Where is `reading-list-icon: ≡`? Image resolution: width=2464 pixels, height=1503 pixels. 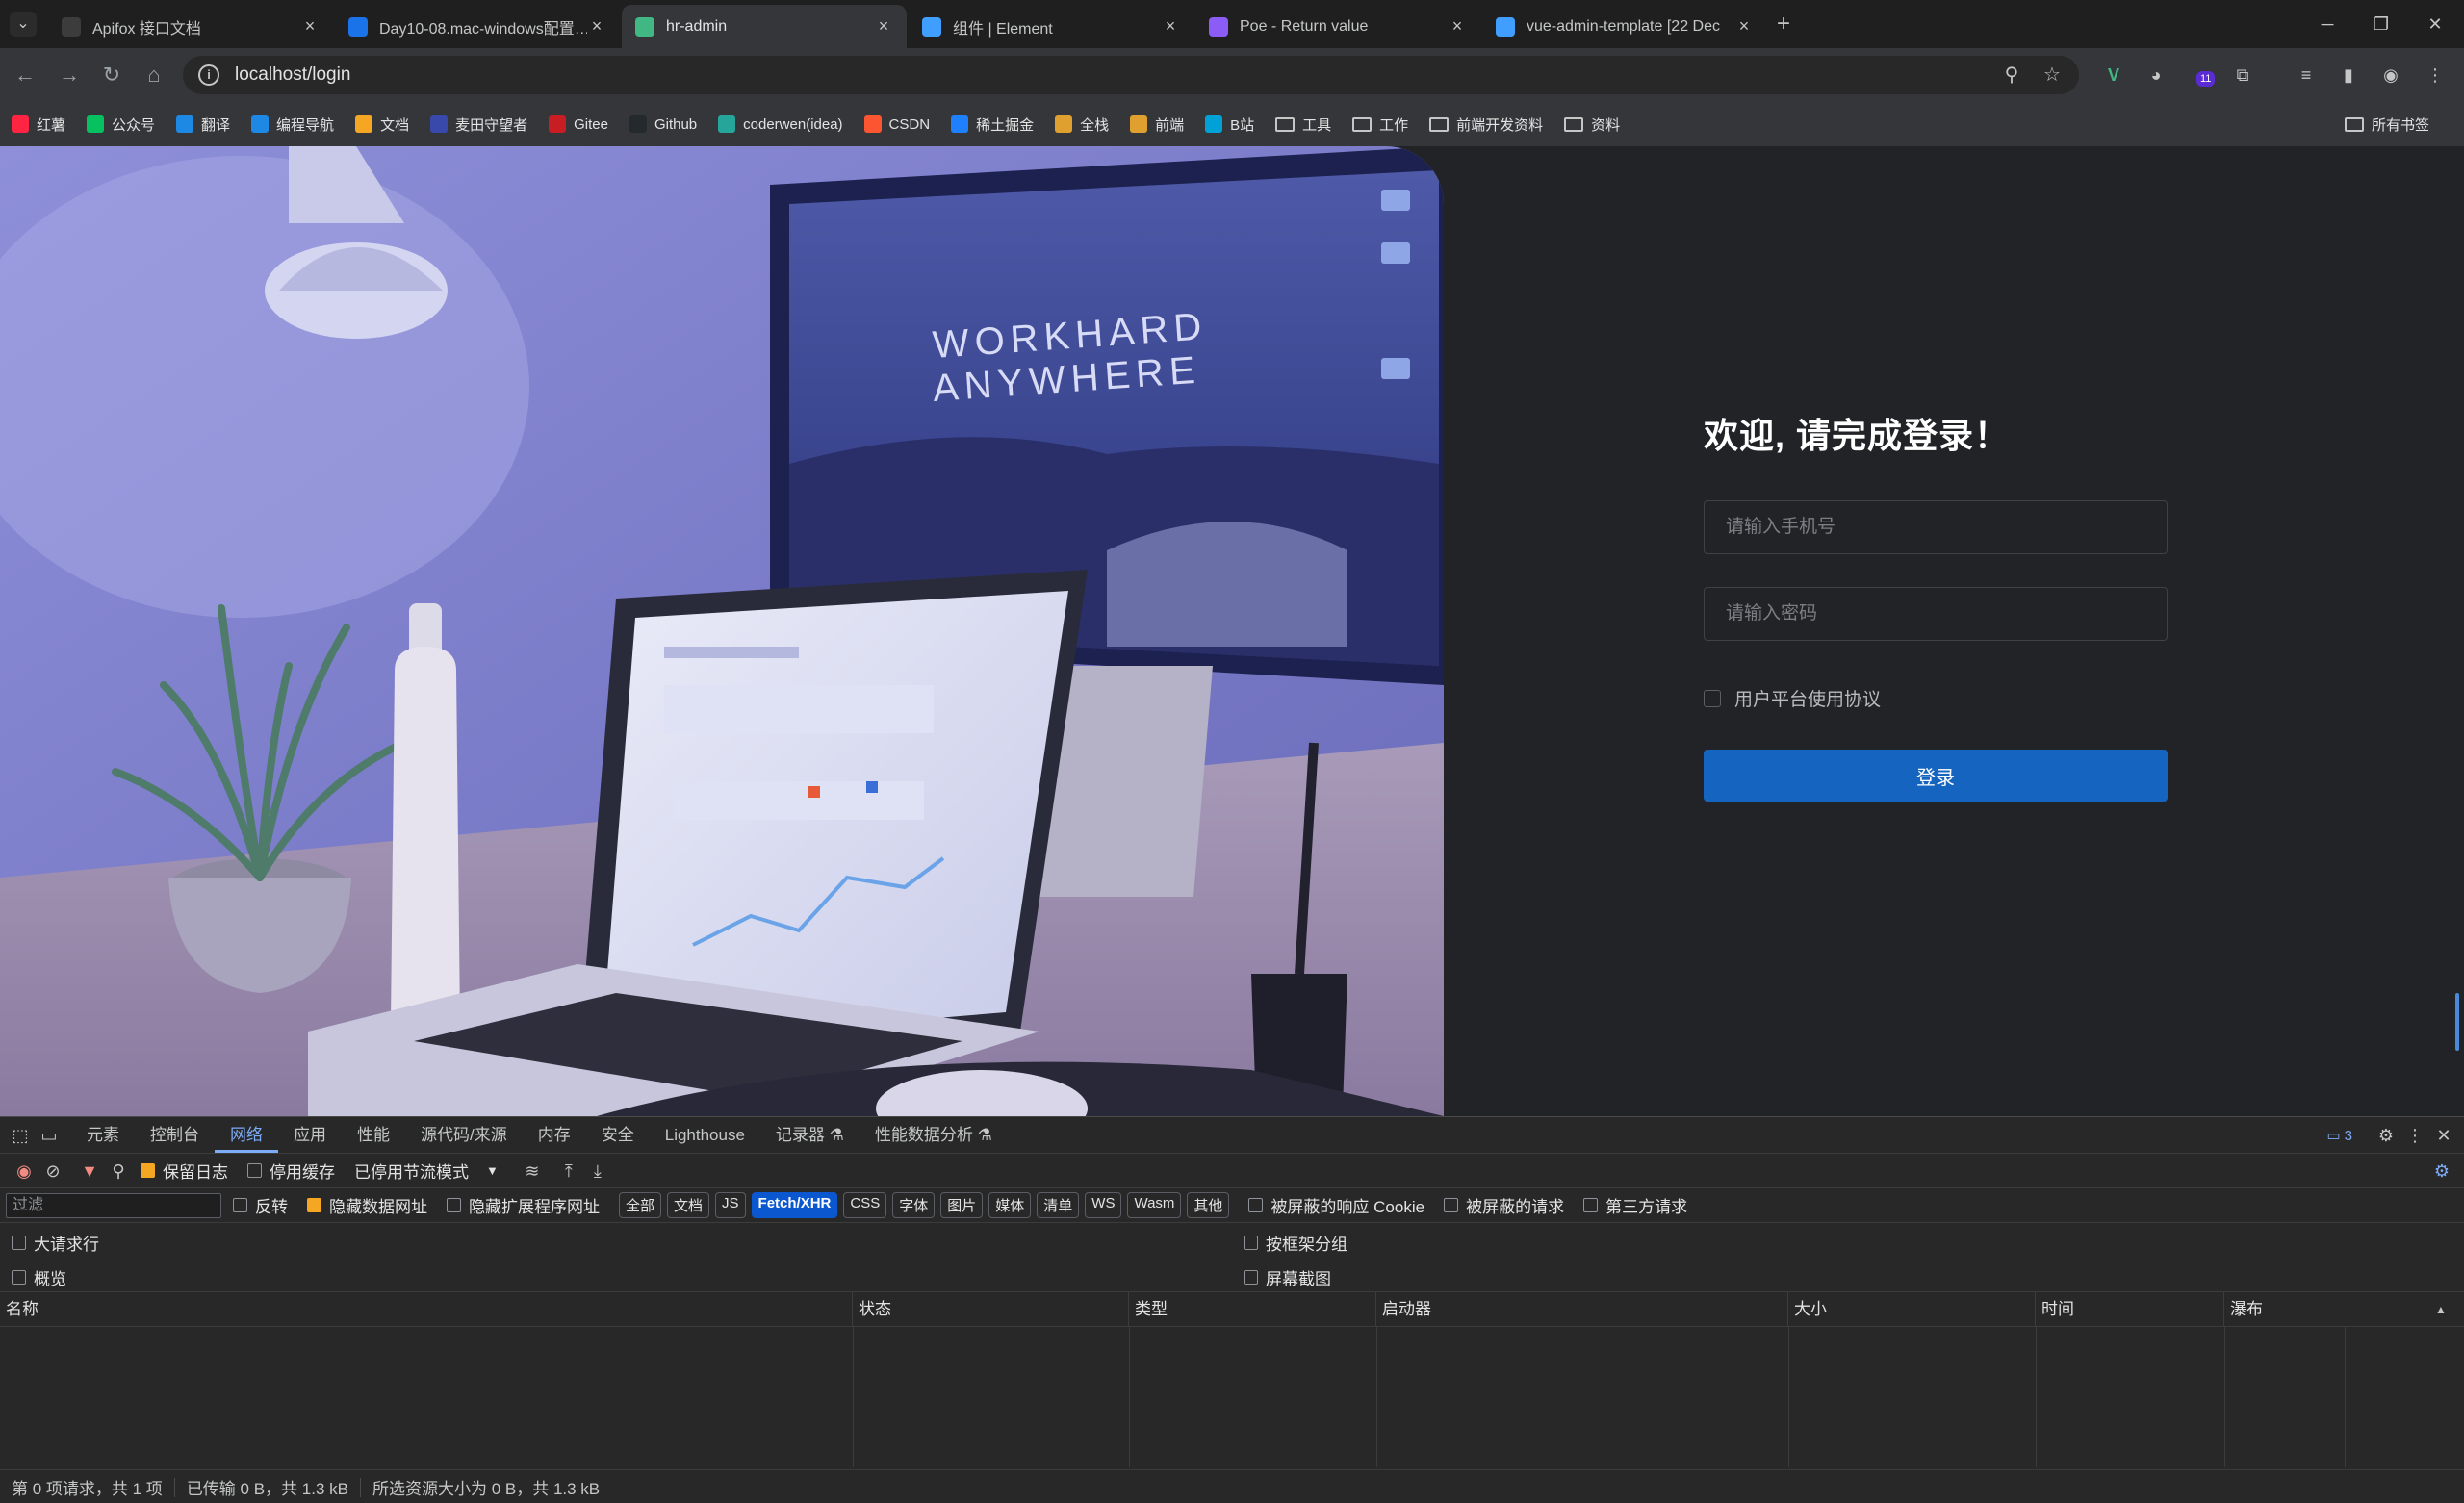
reading-list-icon: ≡ is located at coordinates (2306, 75).